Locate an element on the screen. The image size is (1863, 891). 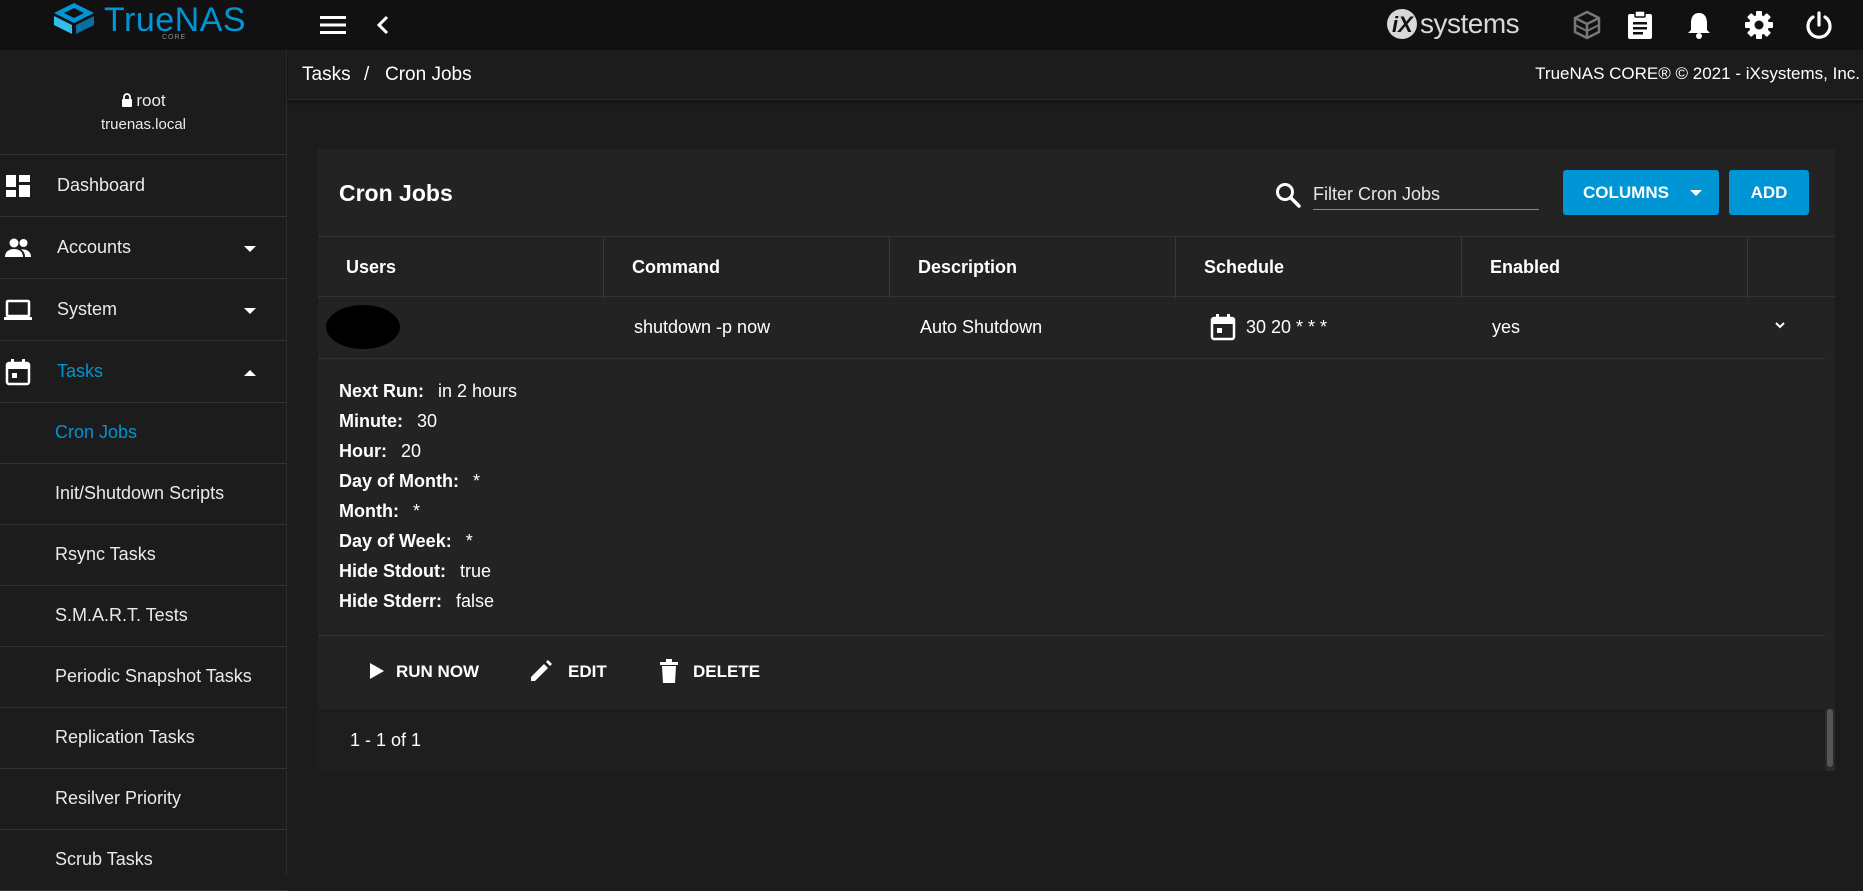
user-name: root is located at coordinates (151, 100).